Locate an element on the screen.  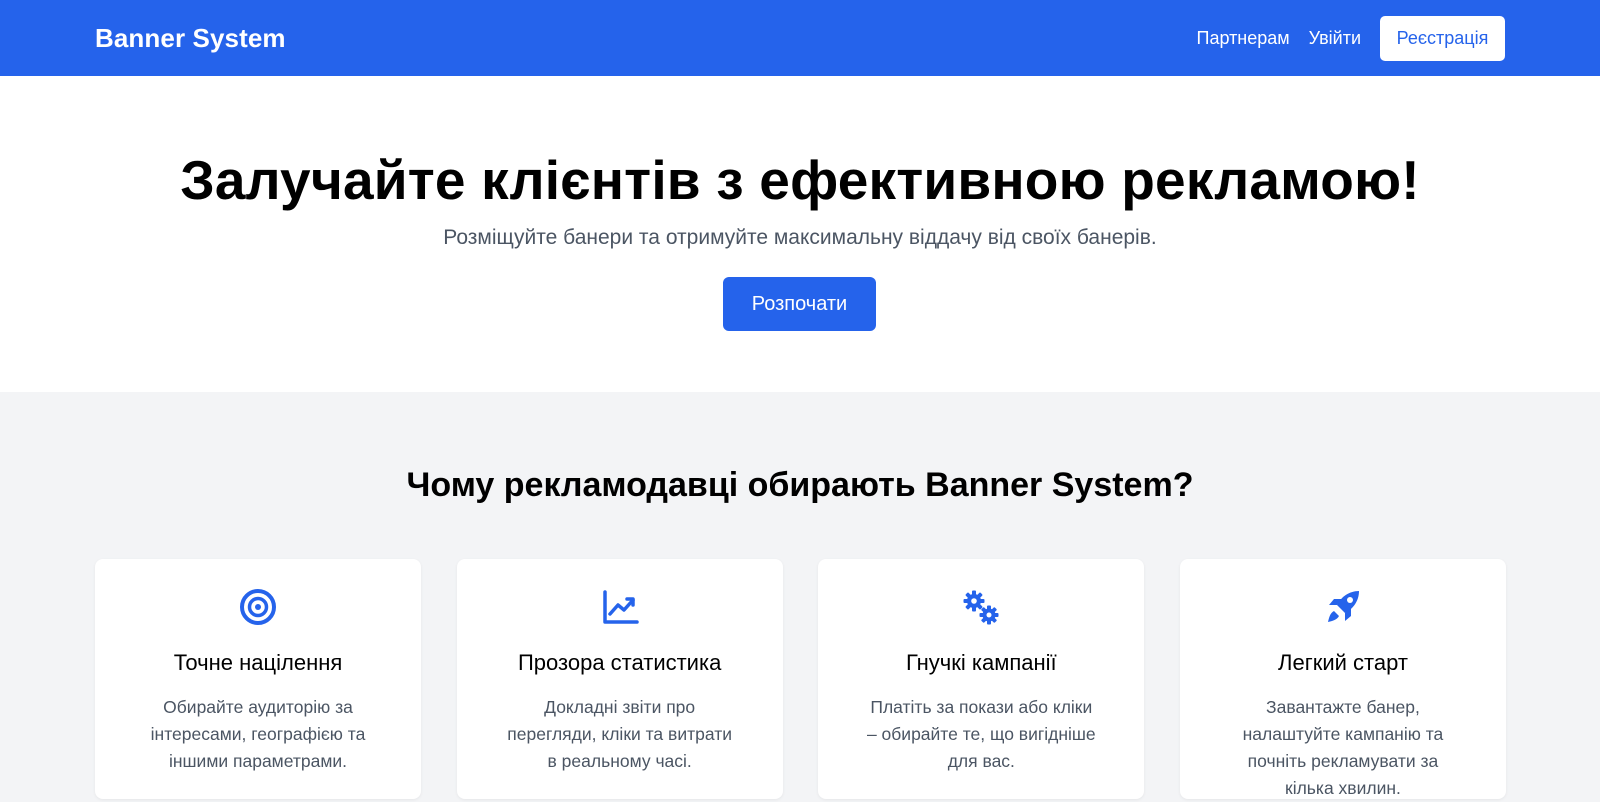
get-started-button: Розпочати is located at coordinates (799, 304).